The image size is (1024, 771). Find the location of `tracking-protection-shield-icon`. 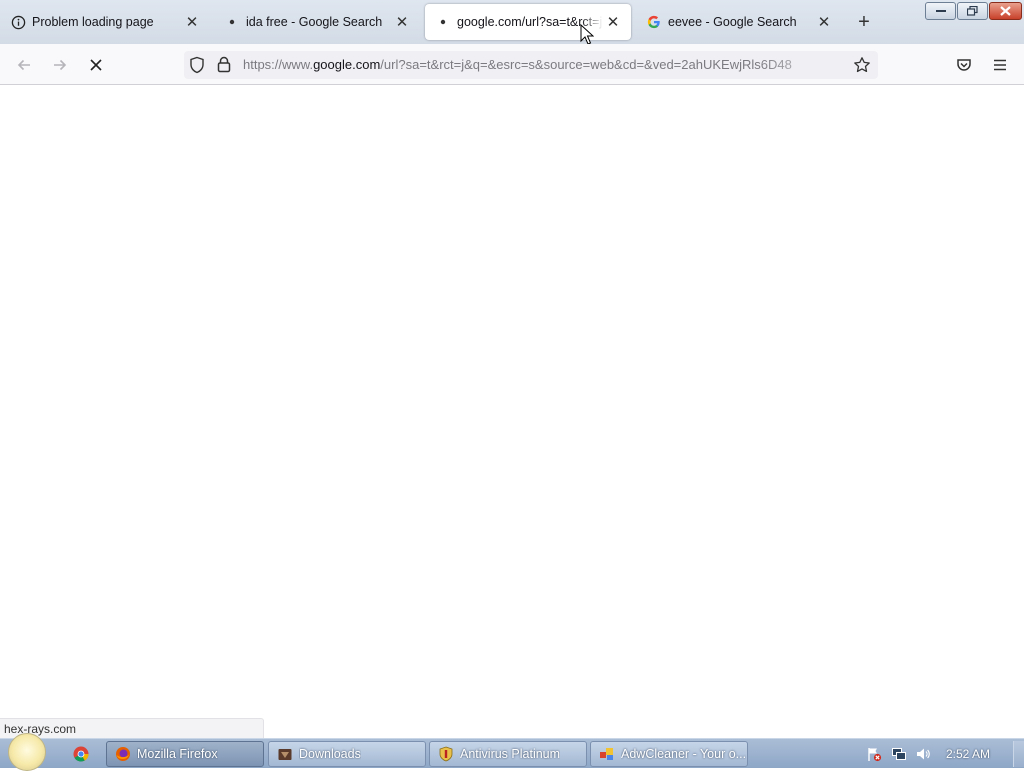

tracking-protection-shield-icon is located at coordinates (197, 66).